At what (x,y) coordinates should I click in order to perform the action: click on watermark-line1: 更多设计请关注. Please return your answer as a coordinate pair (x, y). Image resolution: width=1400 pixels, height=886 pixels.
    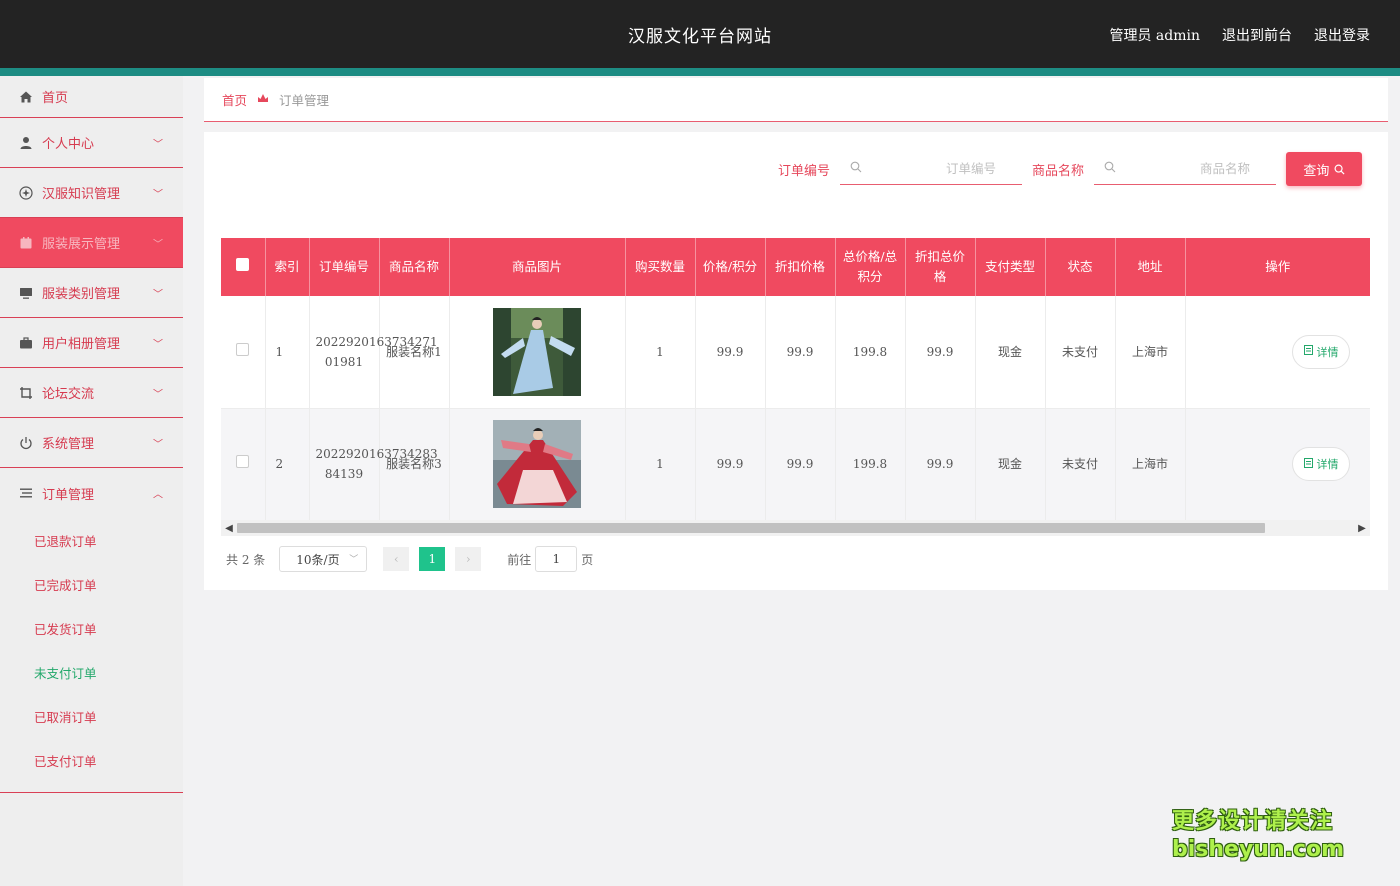
    Looking at the image, I should click on (1253, 821).